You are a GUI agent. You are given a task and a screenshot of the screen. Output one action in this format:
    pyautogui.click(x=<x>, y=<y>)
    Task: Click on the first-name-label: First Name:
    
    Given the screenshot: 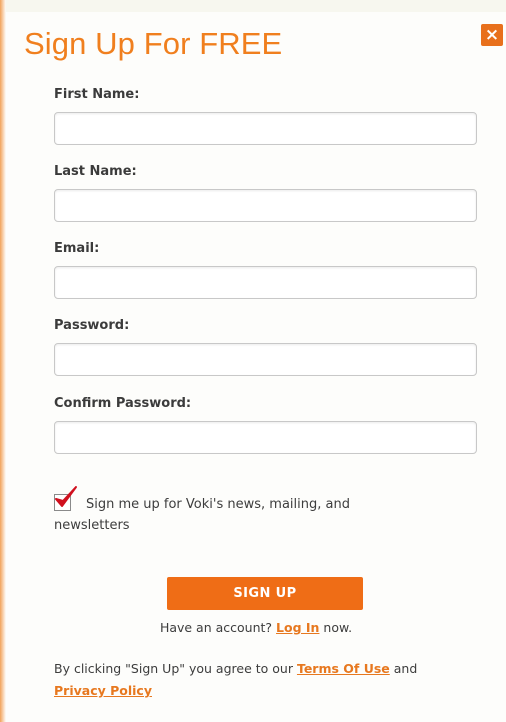 What is the action you would take?
    pyautogui.click(x=97, y=94)
    